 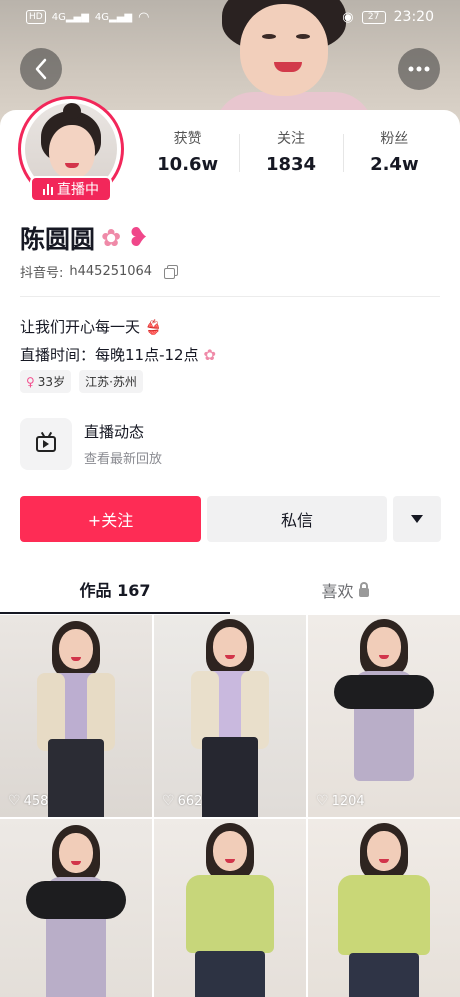 What do you see at coordinates (111, 381) in the screenshot?
I see `location-tag: 江苏·苏州` at bounding box center [111, 381].